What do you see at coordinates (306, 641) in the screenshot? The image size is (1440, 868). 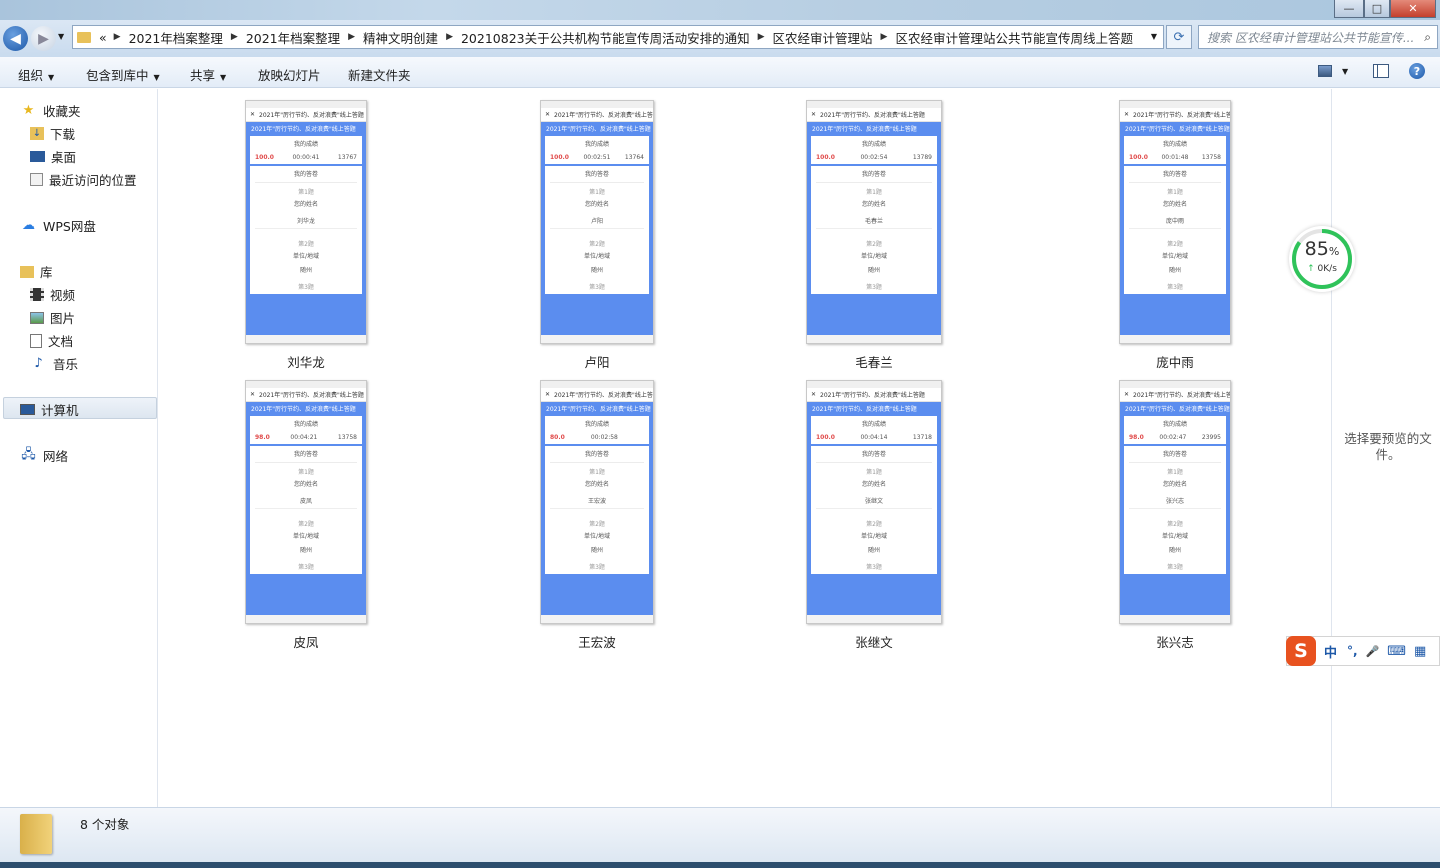 I see `file-name: 皮凤` at bounding box center [306, 641].